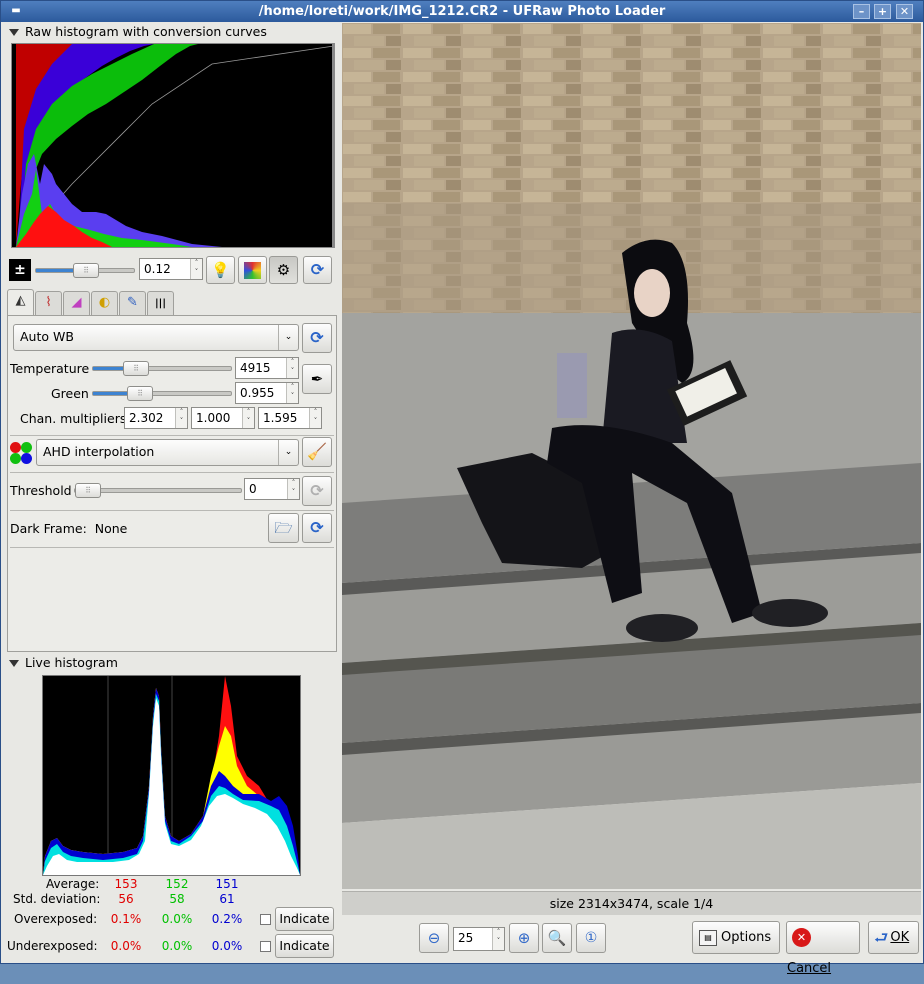 Image resolution: width=924 pixels, height=984 pixels. Describe the element at coordinates (904, 11) in the screenshot. I see `close-icon: ✕` at that location.